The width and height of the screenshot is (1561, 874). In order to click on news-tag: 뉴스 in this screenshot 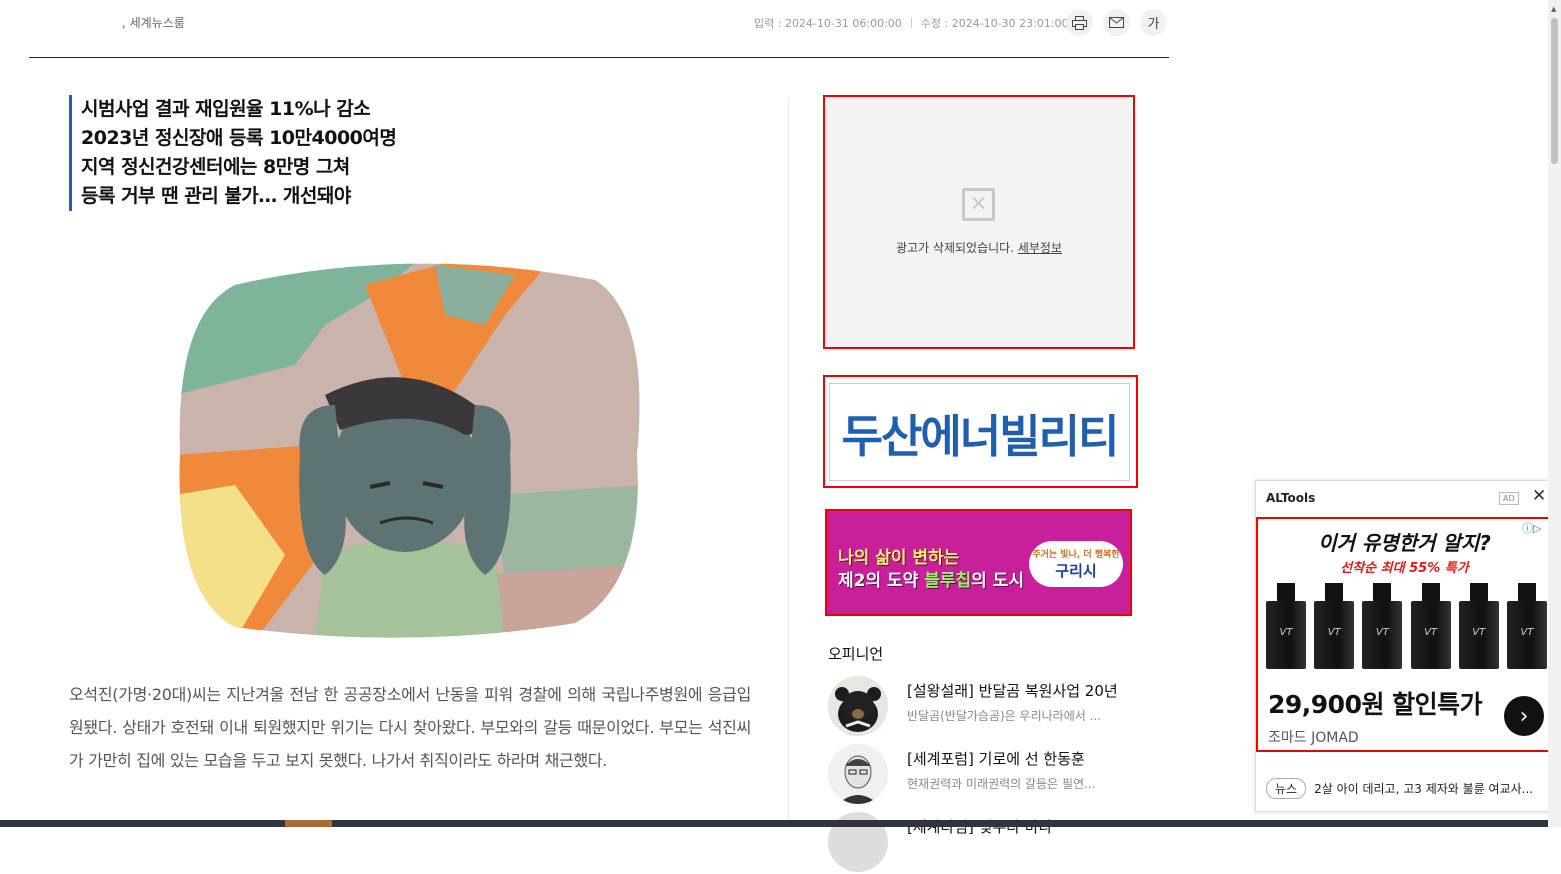, I will do `click(1286, 788)`.